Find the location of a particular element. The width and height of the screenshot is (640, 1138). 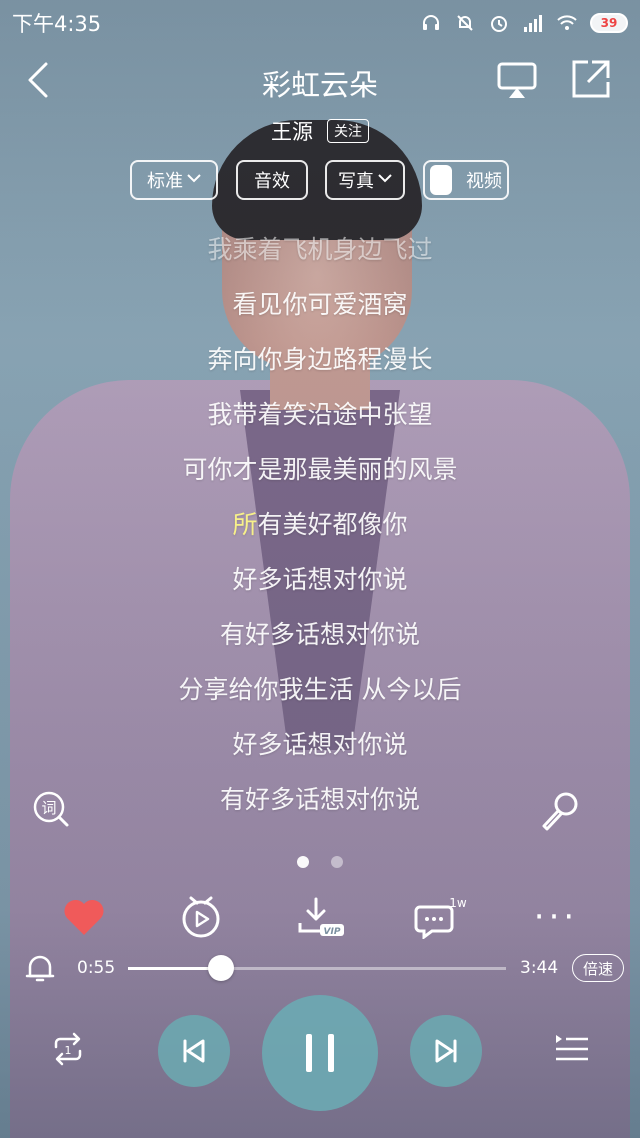

skip-next-icon is located at coordinates (446, 1051).